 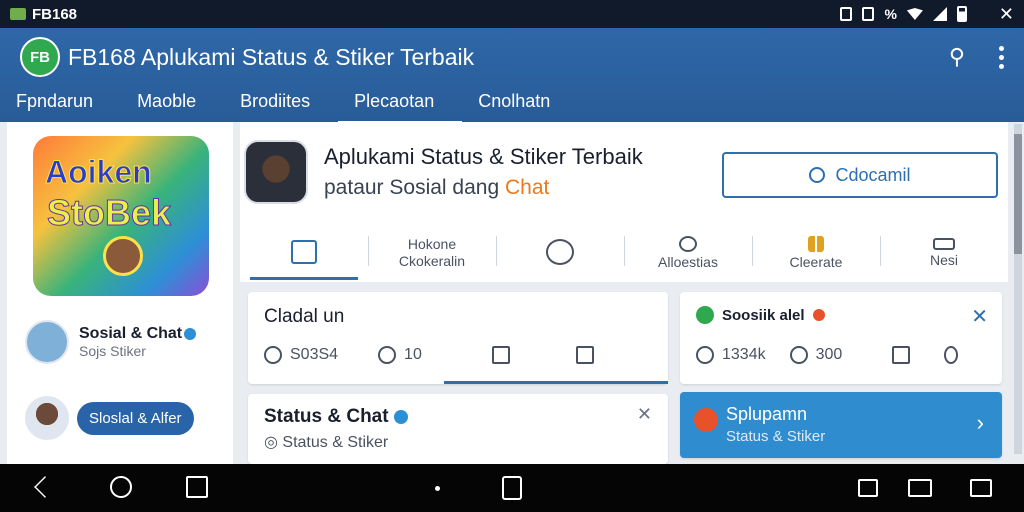 What do you see at coordinates (18, 14) in the screenshot?
I see `app-notification-icon` at bounding box center [18, 14].